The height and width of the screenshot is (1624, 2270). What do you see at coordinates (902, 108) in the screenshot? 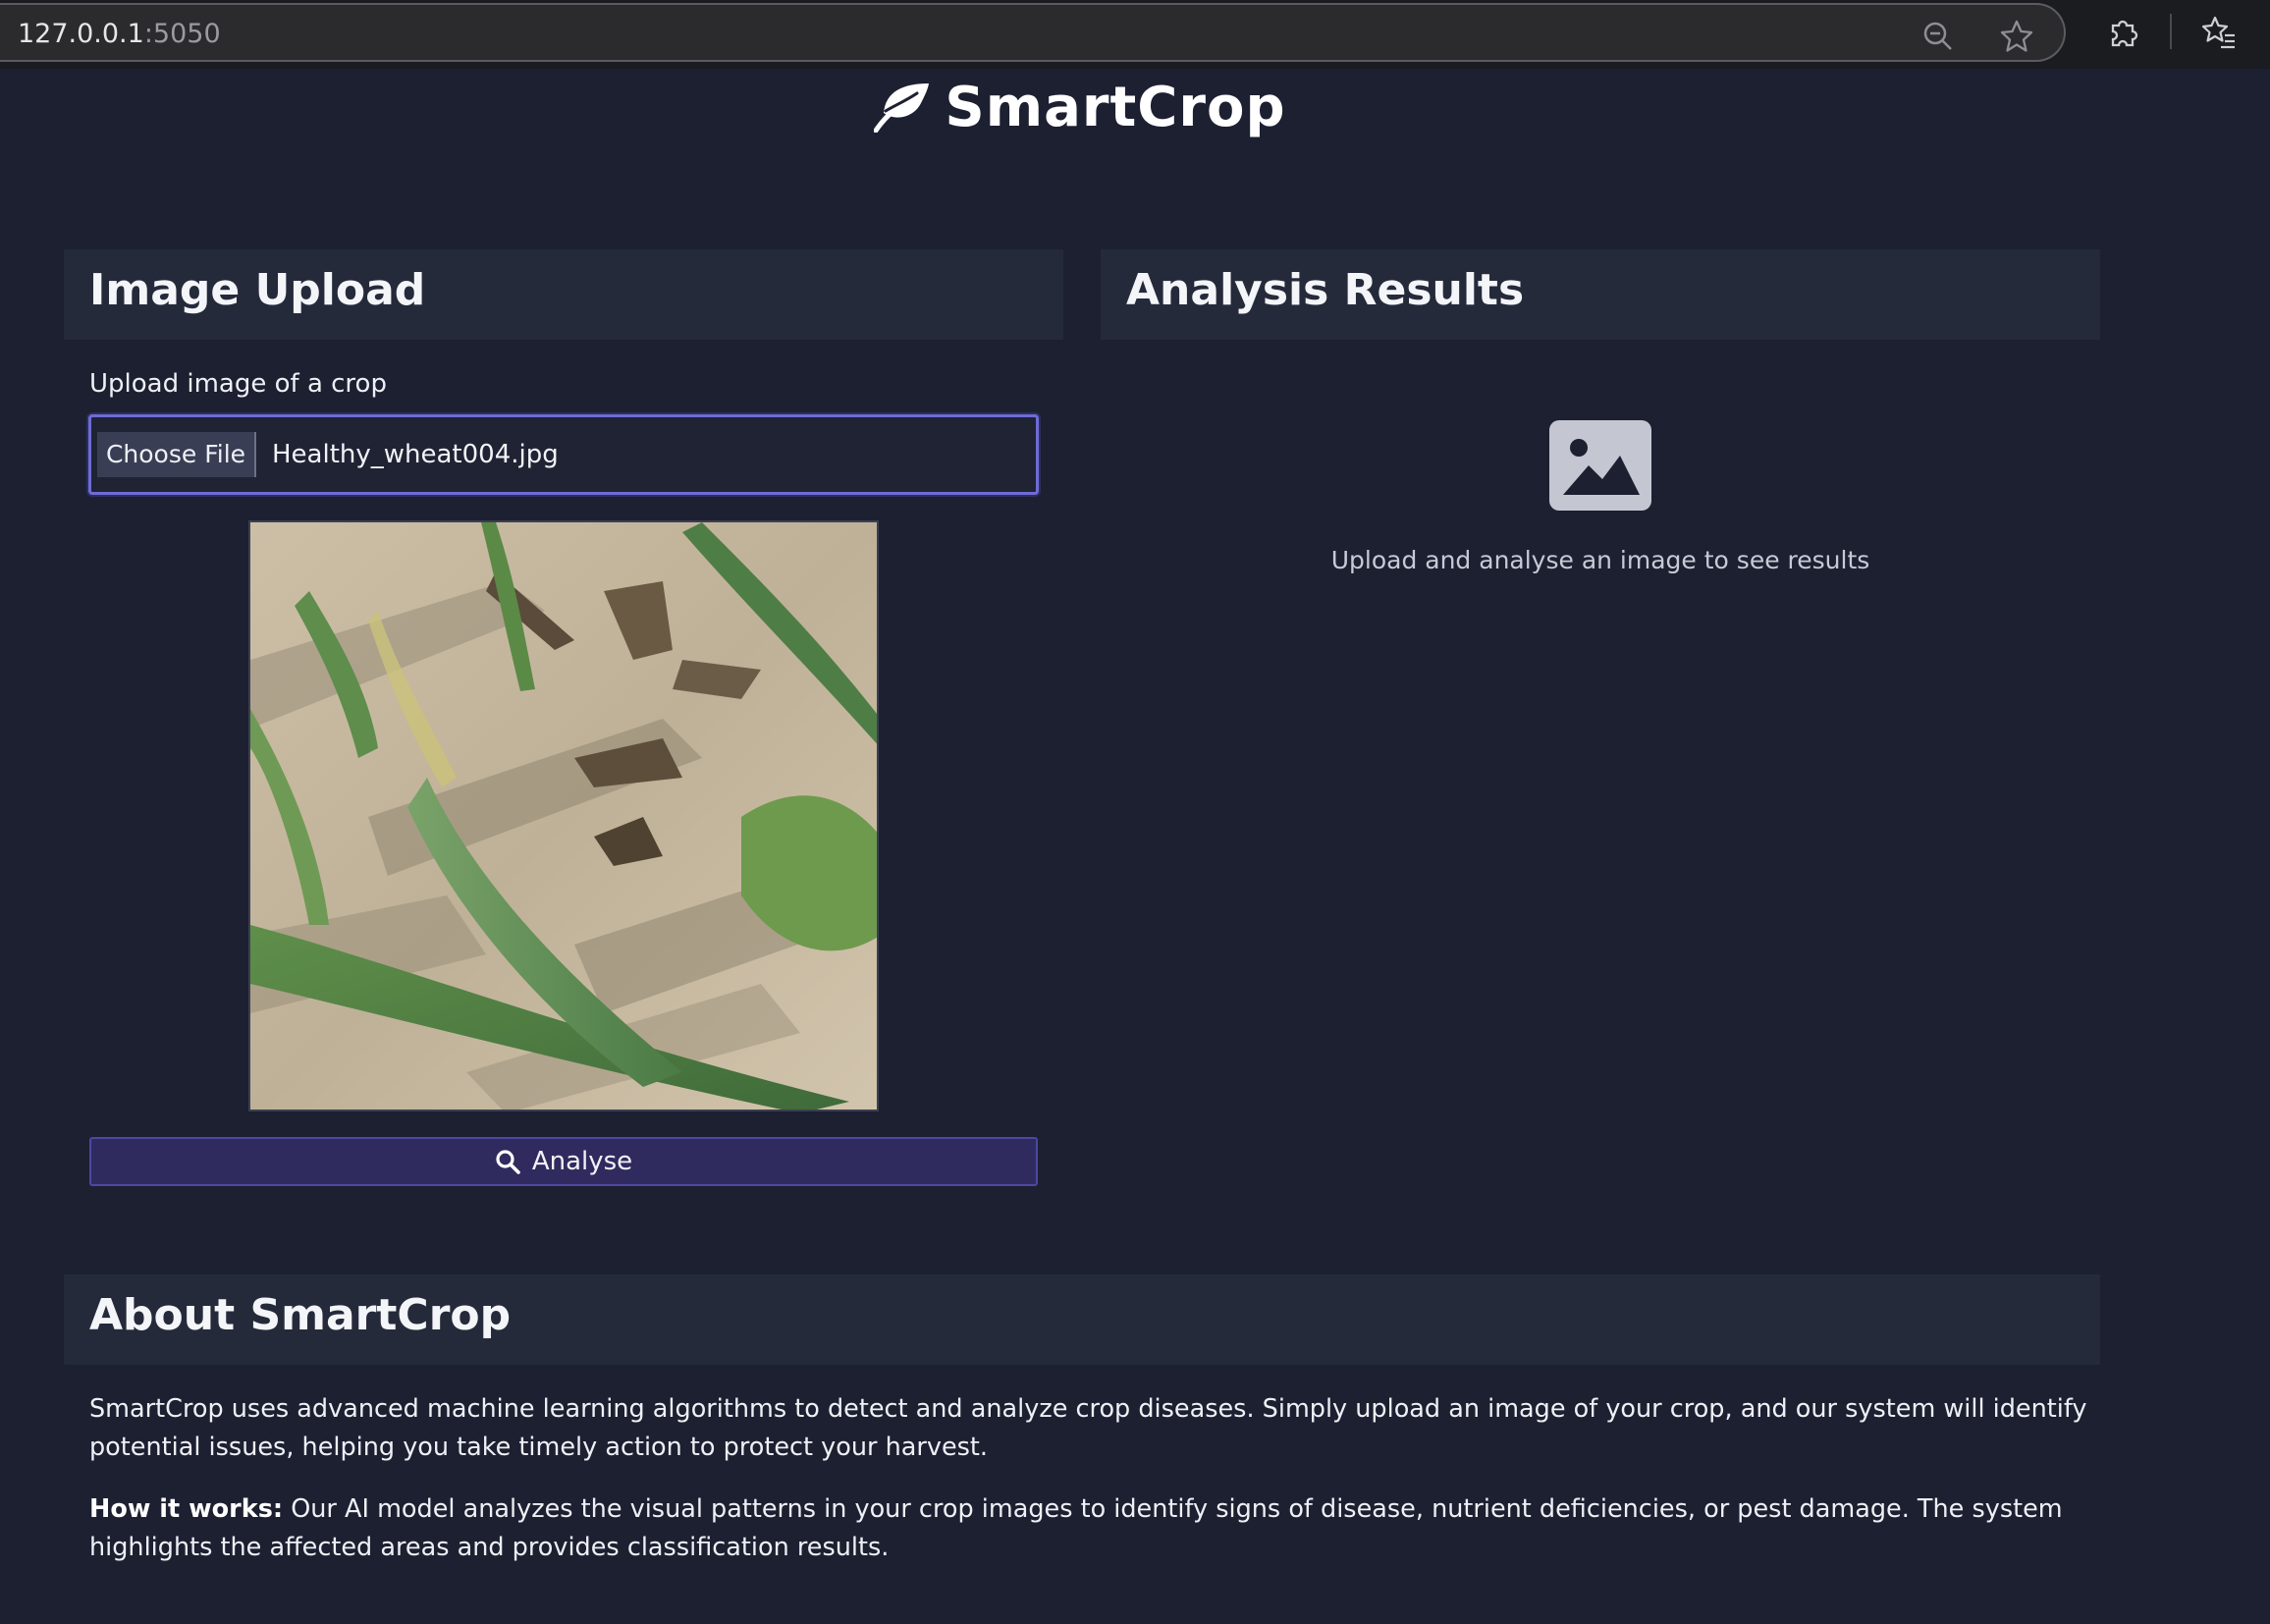
I see `leaf-icon` at bounding box center [902, 108].